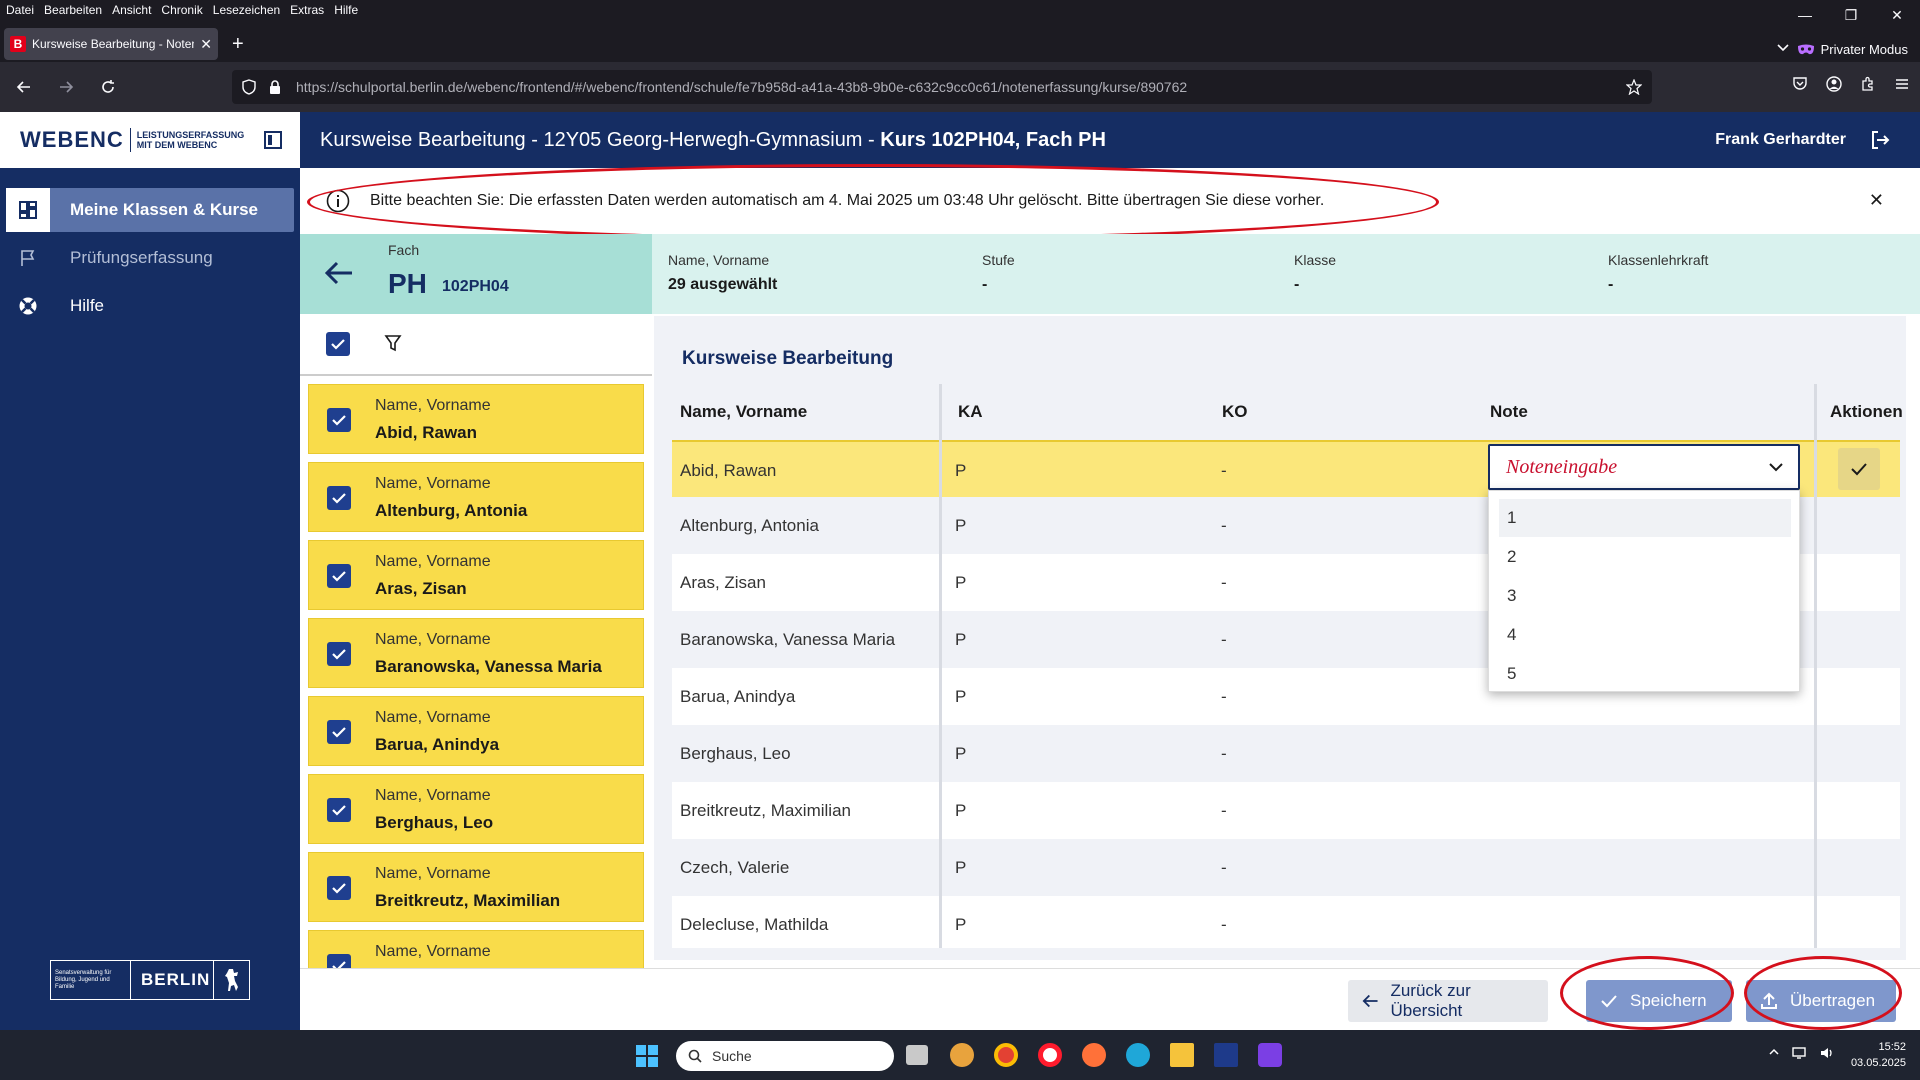 The image size is (1920, 1080). I want to click on copilot-icon, so click(962, 1055).